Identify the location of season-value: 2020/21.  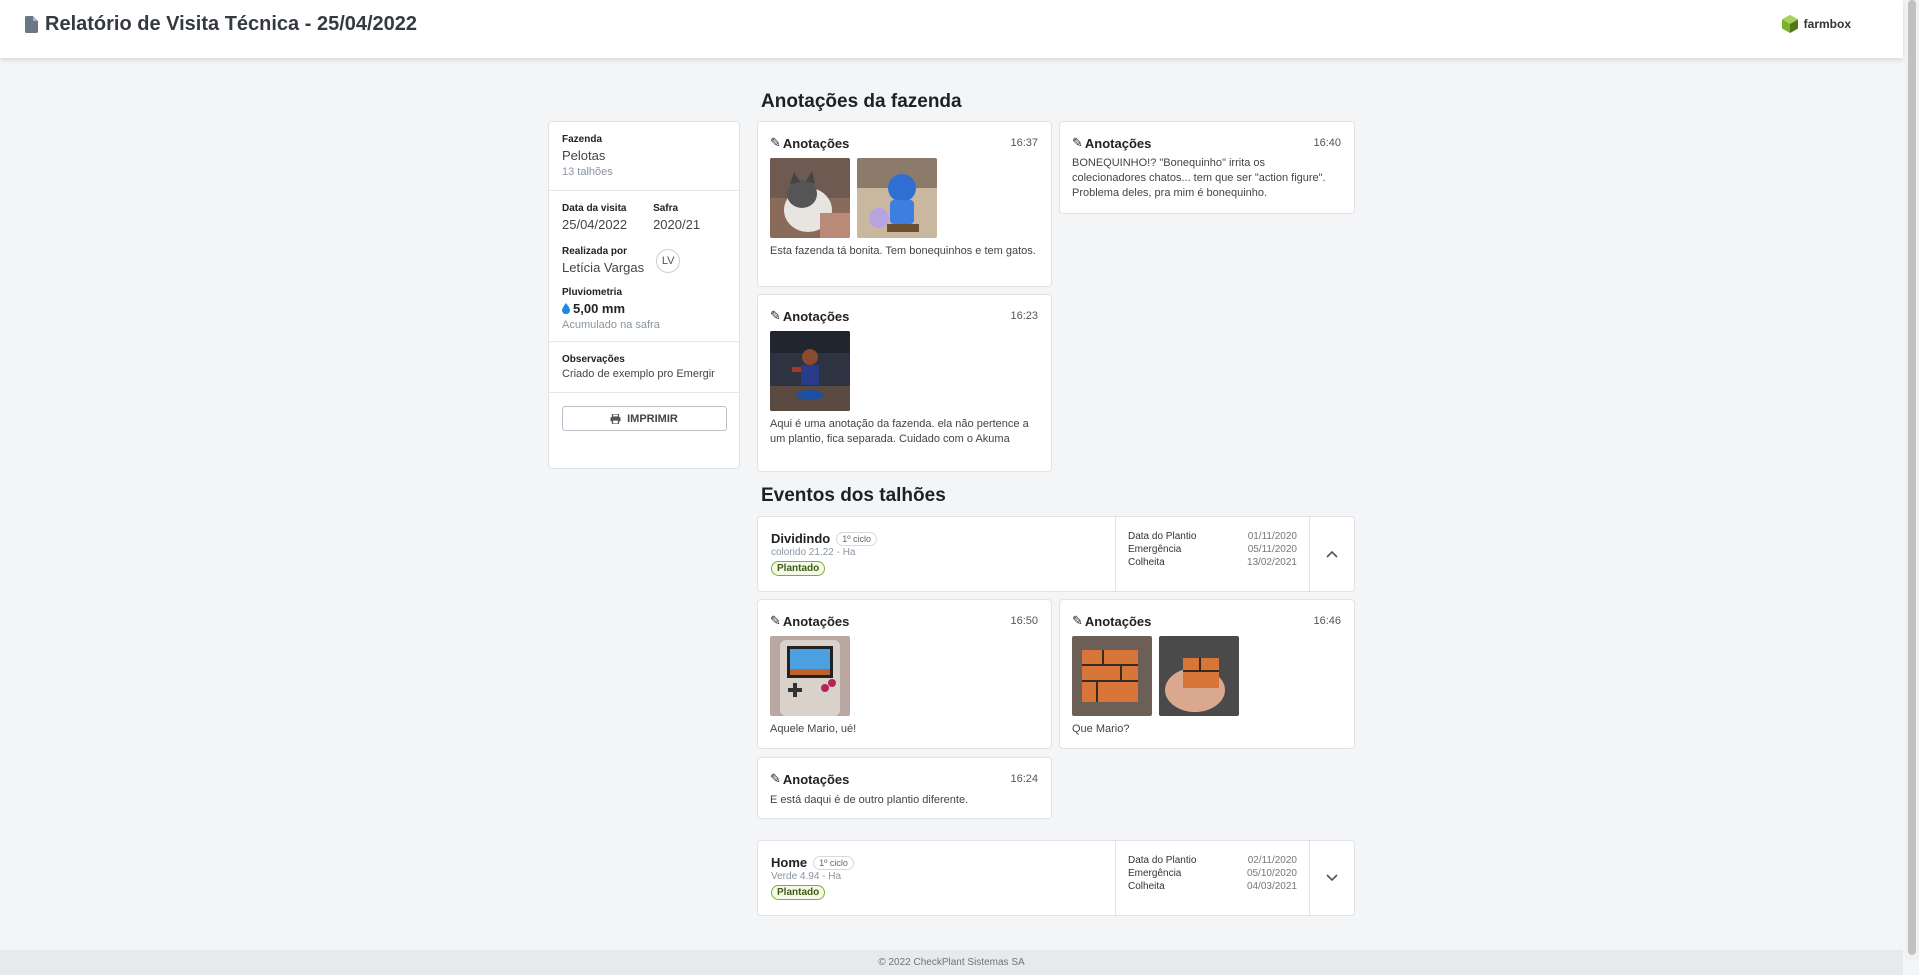
(677, 224).